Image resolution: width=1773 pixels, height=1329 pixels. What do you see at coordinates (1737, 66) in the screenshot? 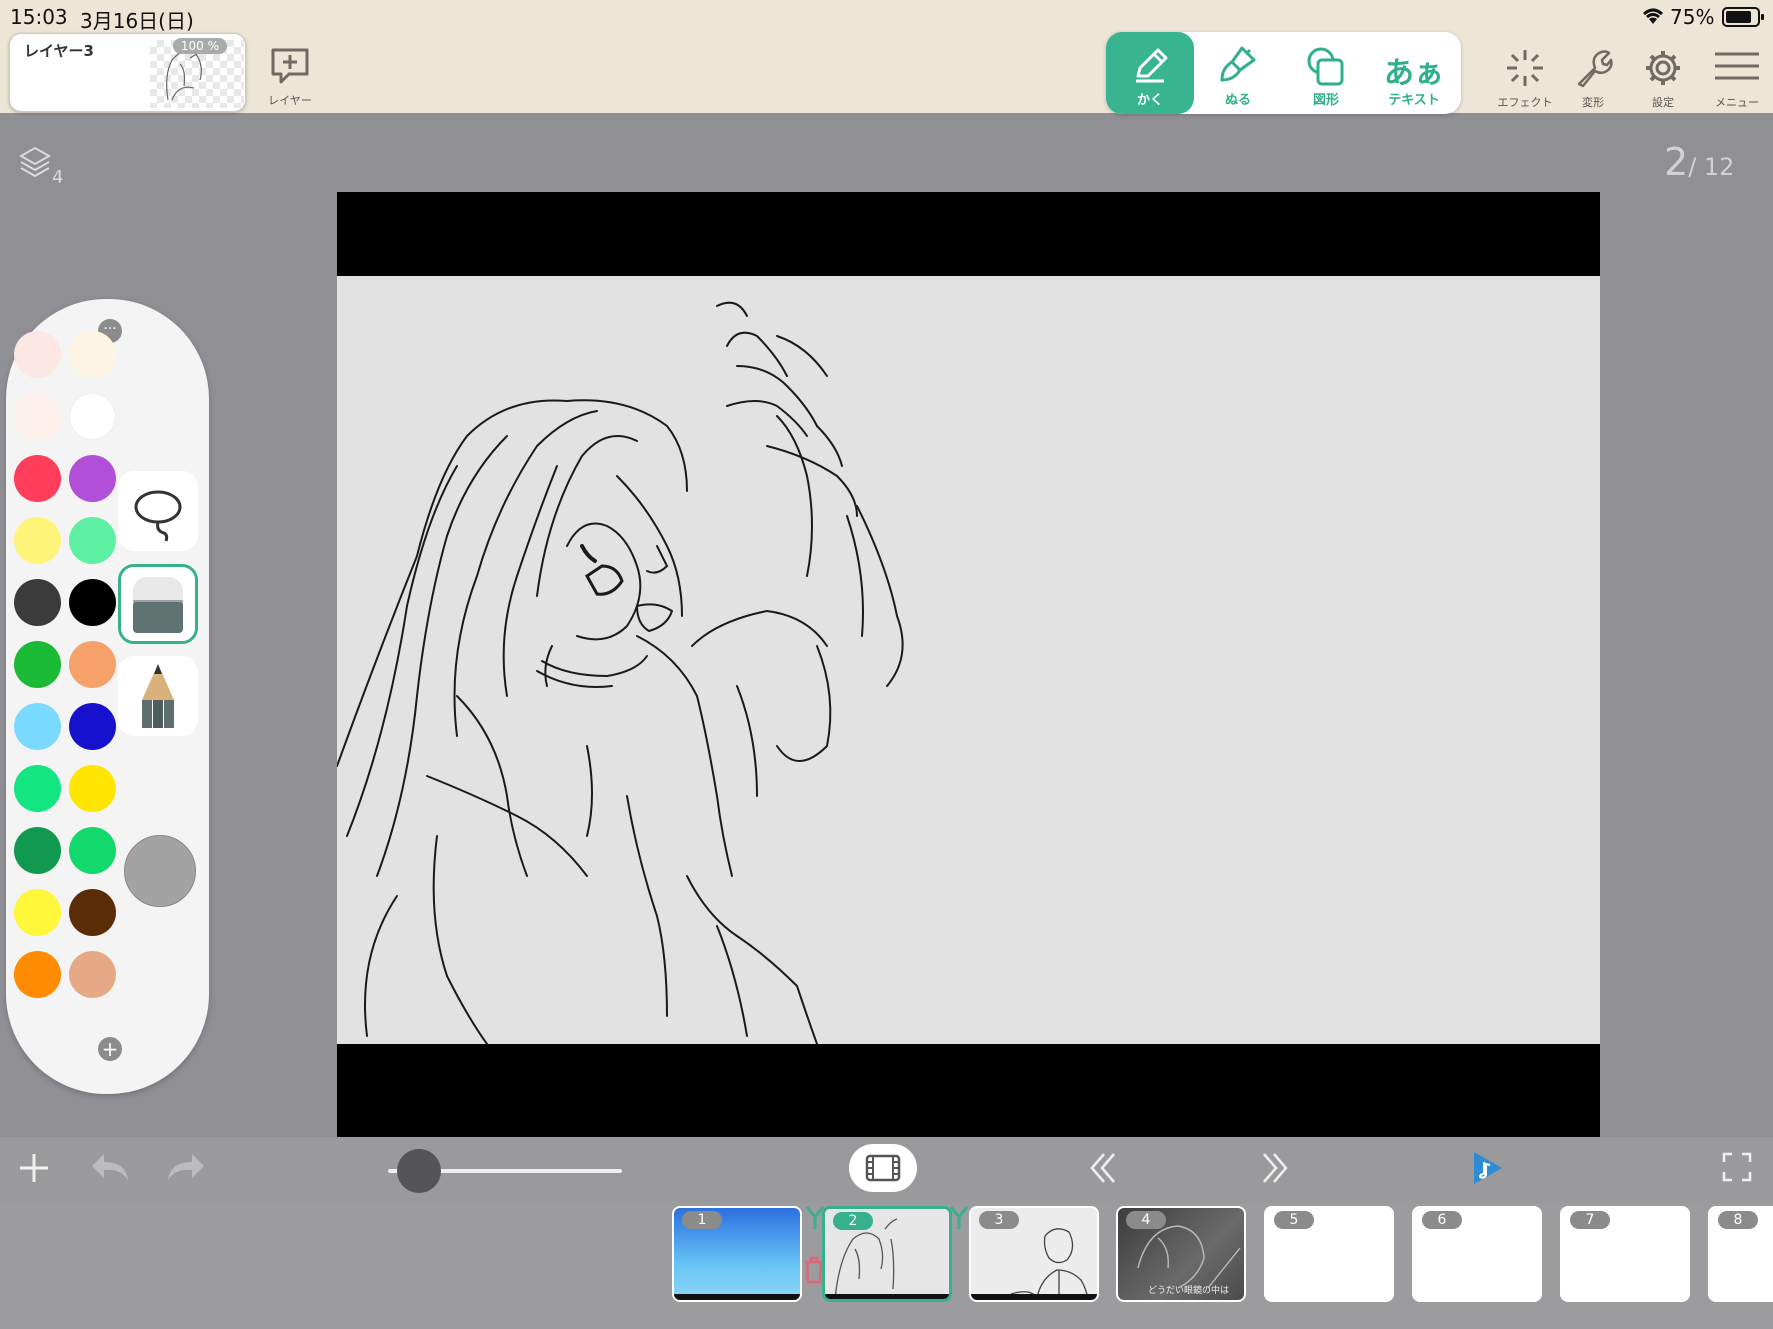
I see `hamburger-icon` at bounding box center [1737, 66].